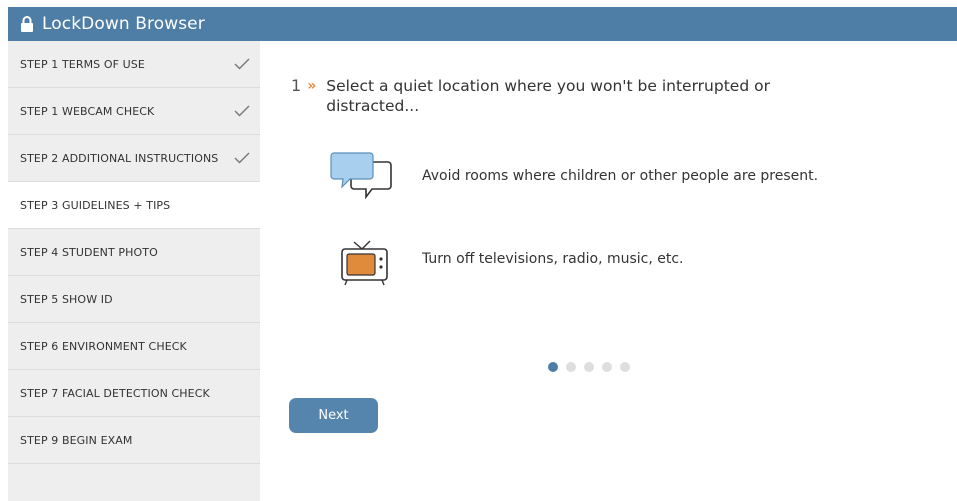 This screenshot has height=501, width=957. I want to click on sidebar-item-environment-check: STEP 6 ENVIRONMENT CHECK, so click(134, 346).